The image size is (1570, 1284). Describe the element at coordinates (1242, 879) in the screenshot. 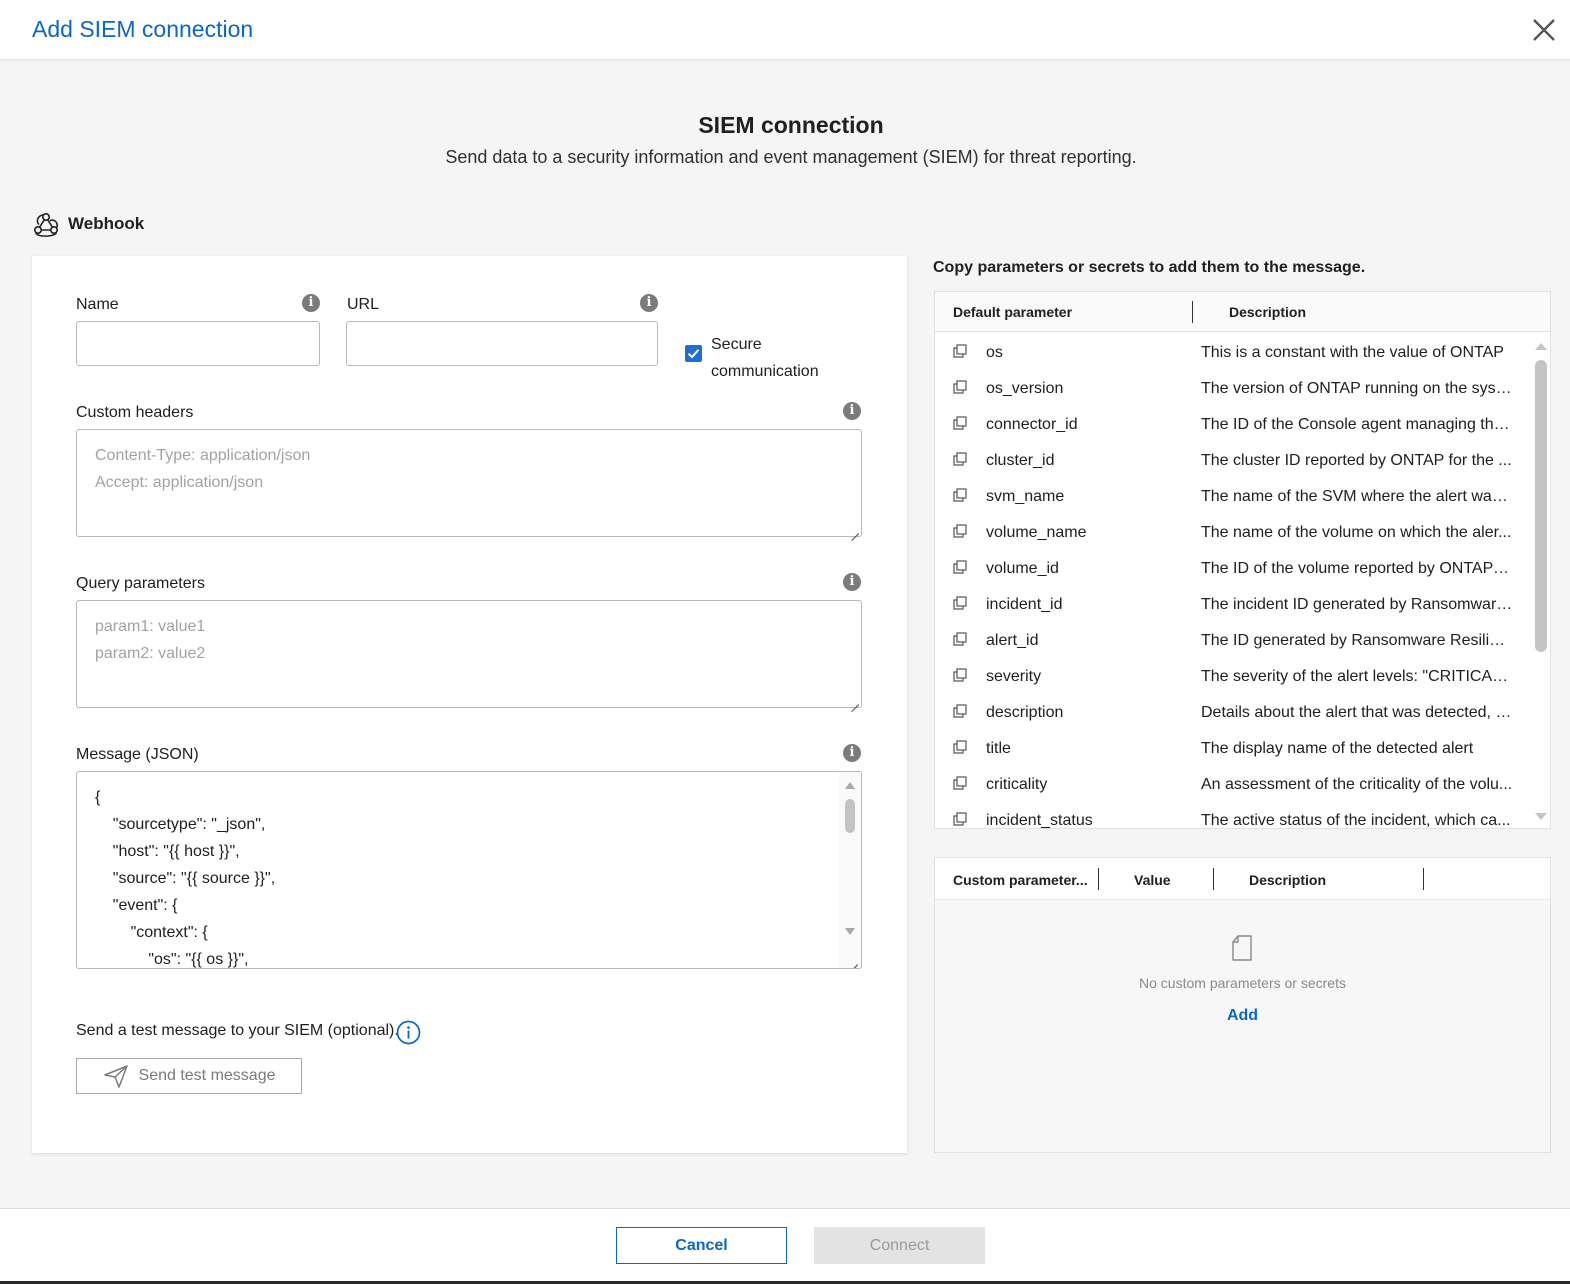

I see `table-header: Custom parameter... Value Description` at that location.